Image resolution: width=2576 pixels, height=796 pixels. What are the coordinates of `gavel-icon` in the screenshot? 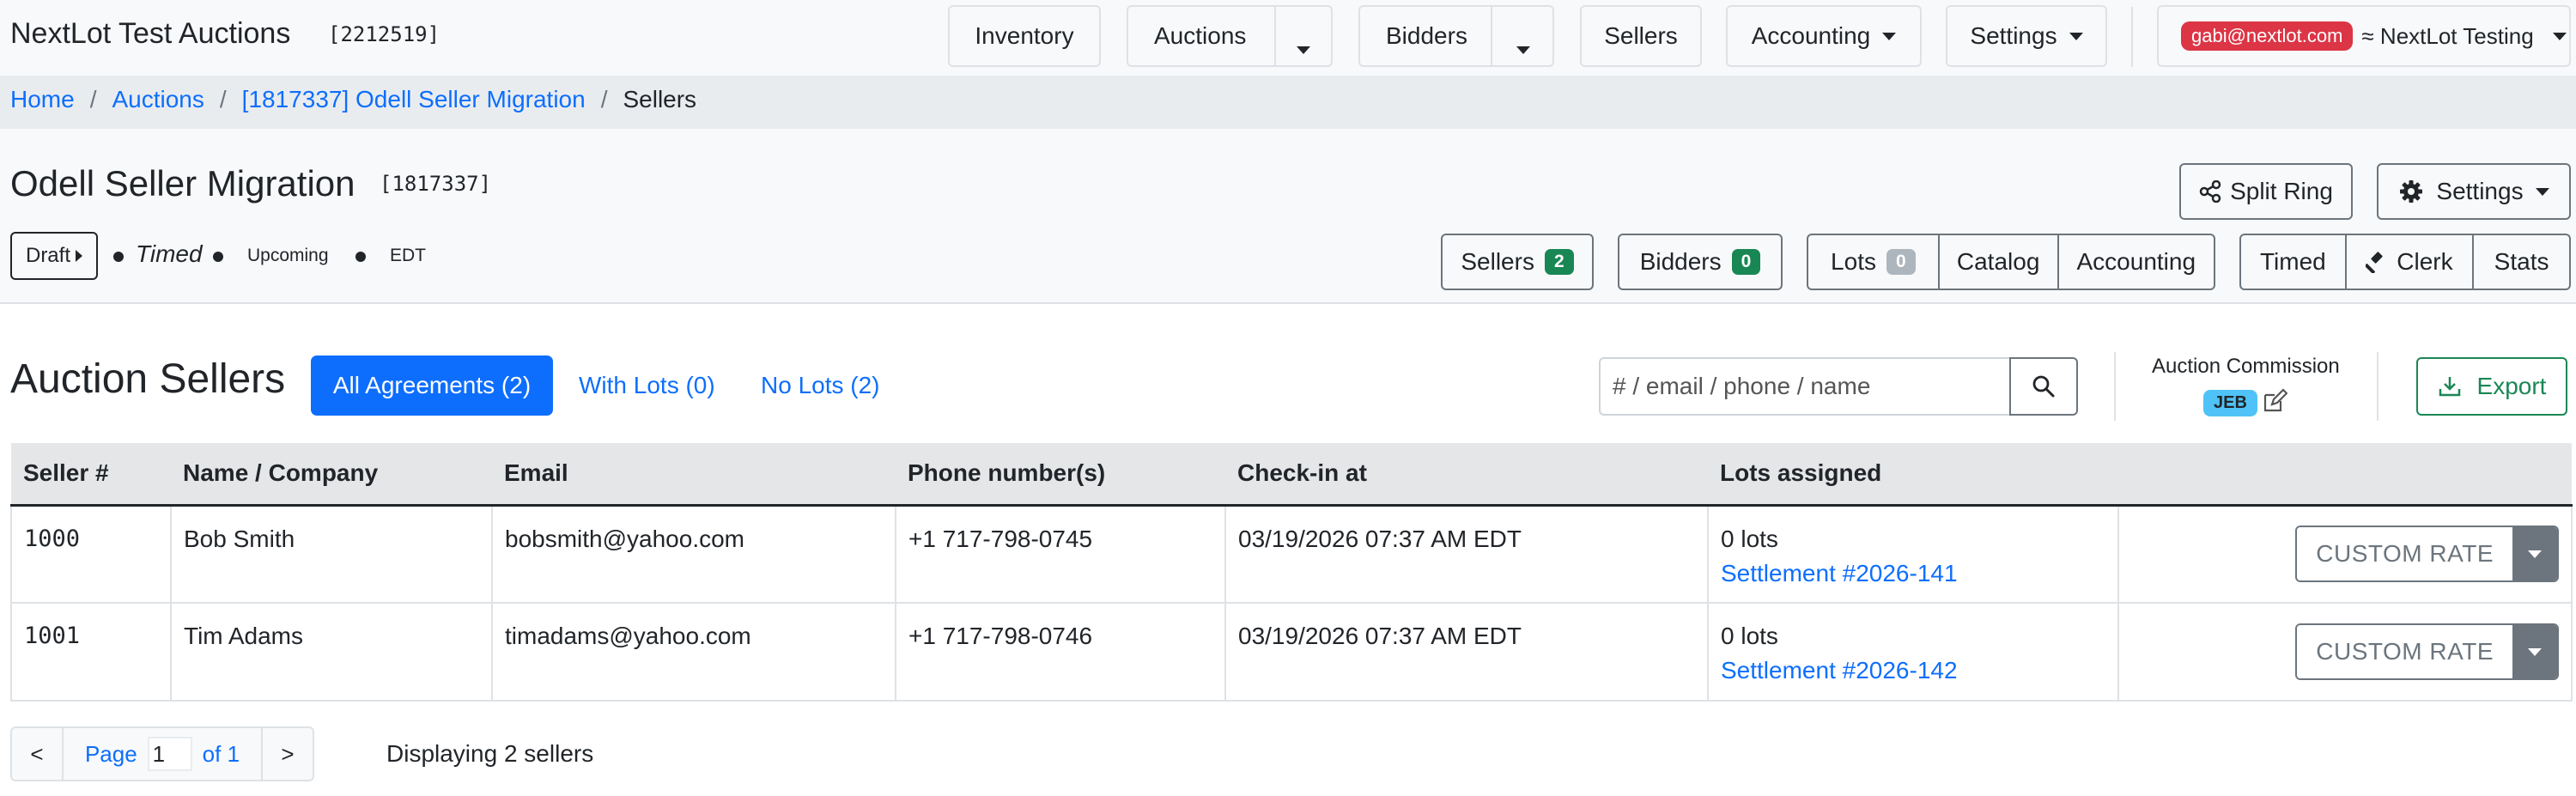 It's located at (2375, 262).